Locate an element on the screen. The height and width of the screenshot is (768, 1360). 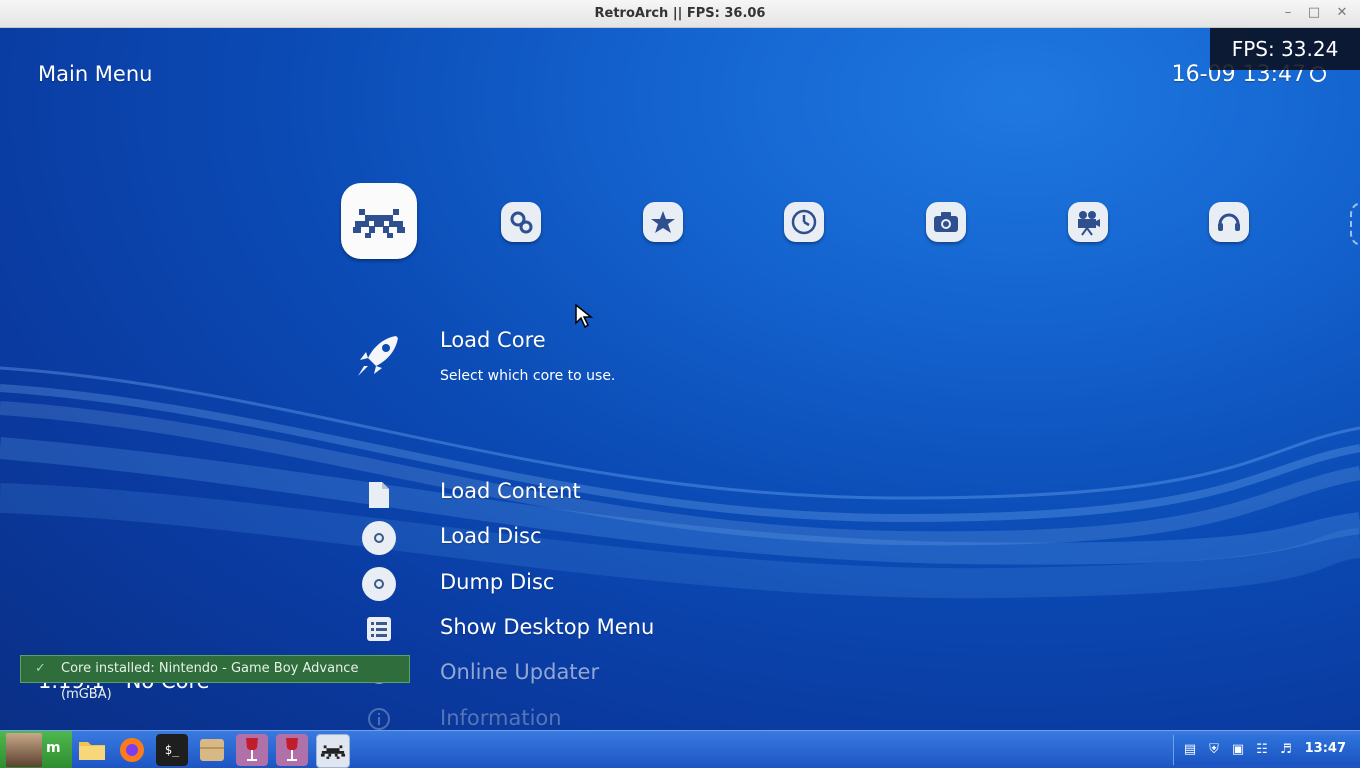
check-icon: ✓ is located at coordinates (40, 668).